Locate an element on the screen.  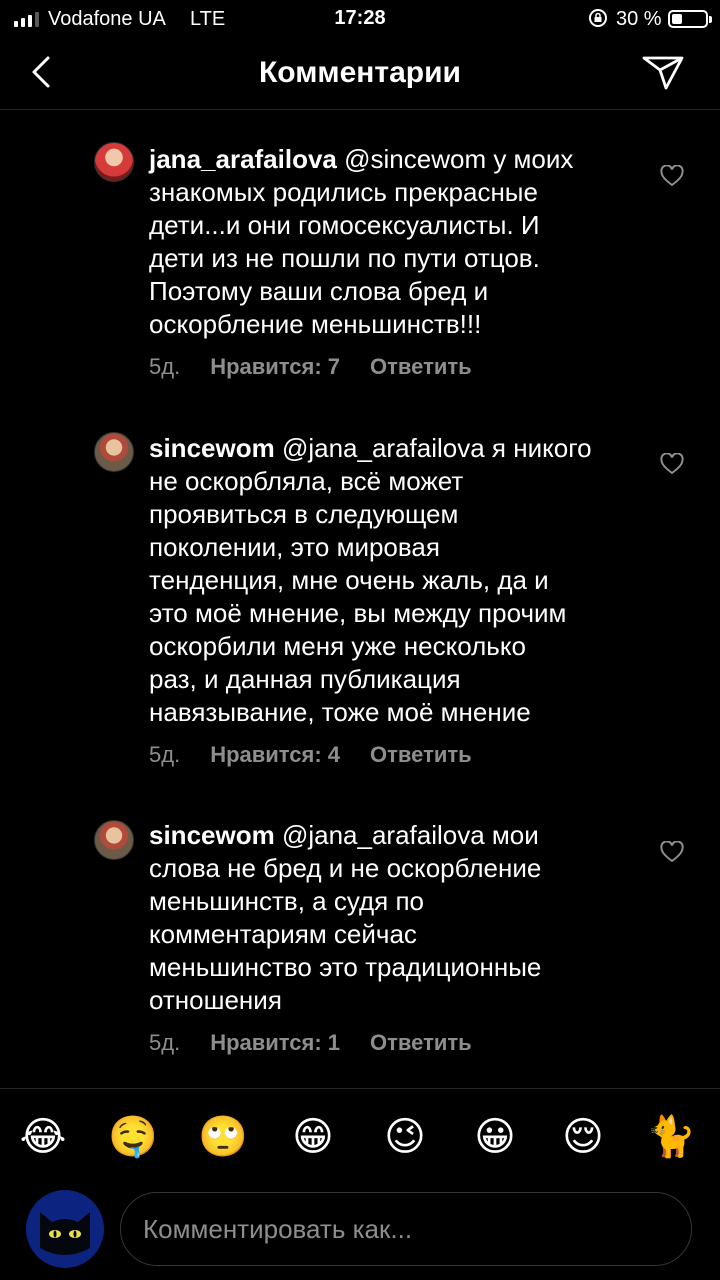
emoji-quick-bar: 😂 🤤 🙄 😁 😉 😀 😌 🐈 is located at coordinates (360, 1137).